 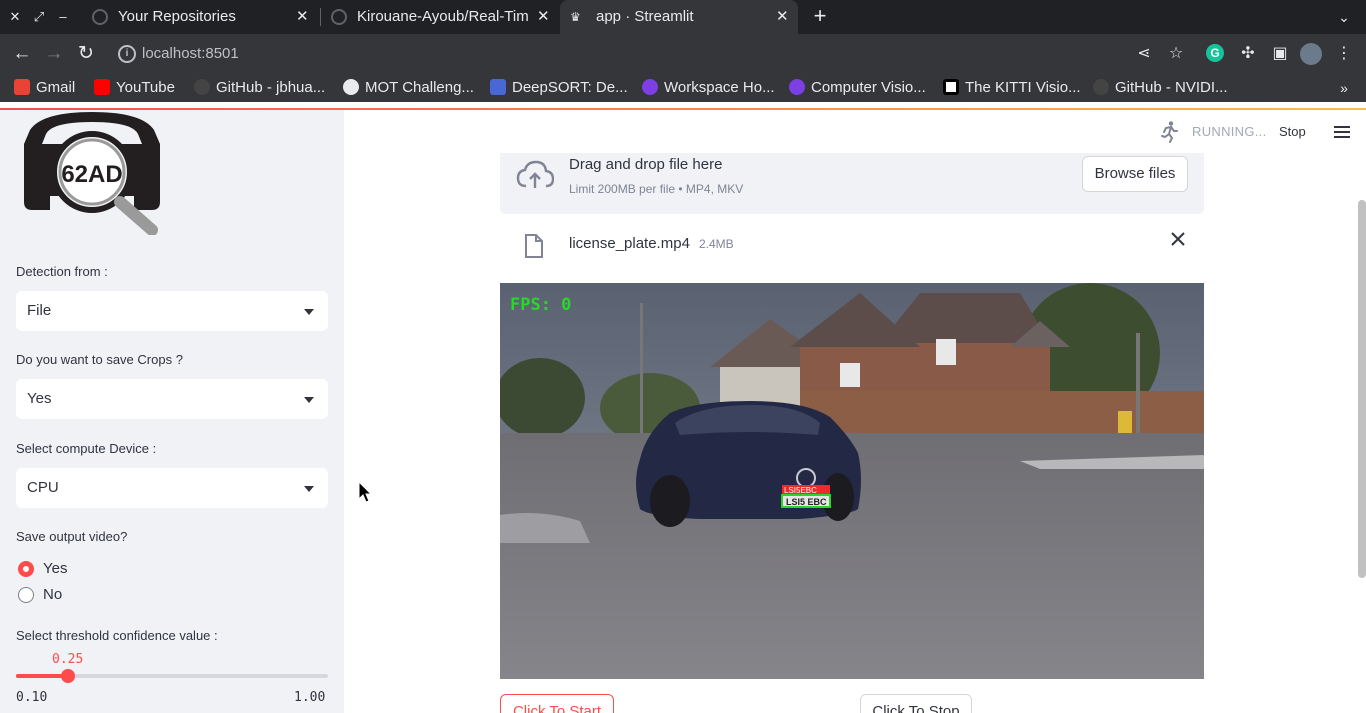 I want to click on share-icon: ⋖, so click(x=1144, y=54).